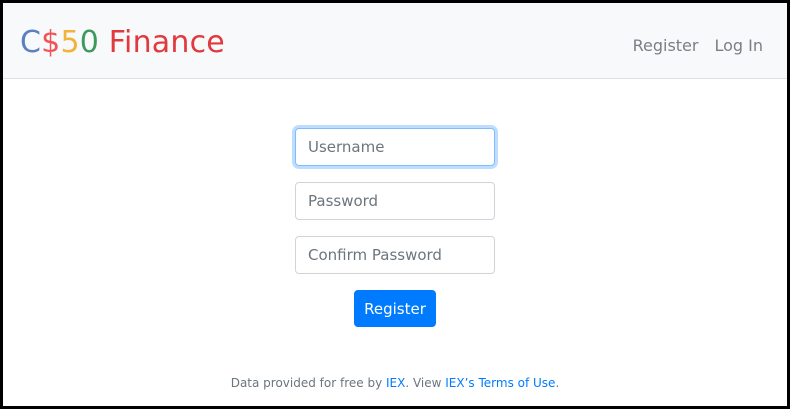 This screenshot has height=409, width=790. Describe the element at coordinates (308, 383) in the screenshot. I see `footer-prefix: Data provided for free by` at that location.